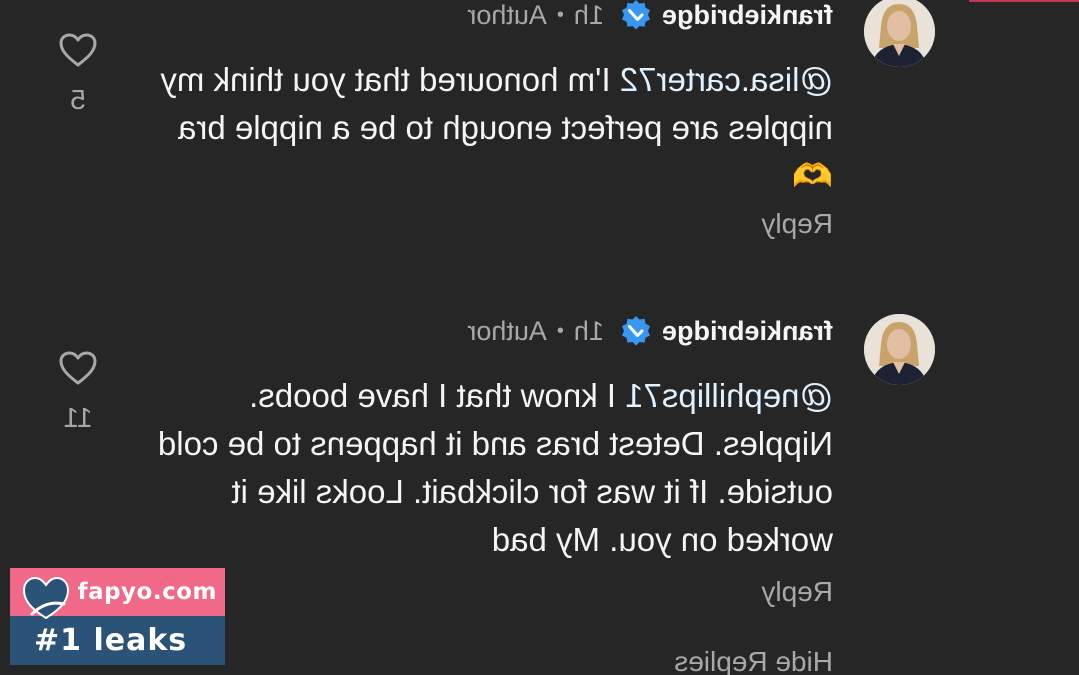 The height and width of the screenshot is (675, 1079). I want to click on reply-button: Reply, so click(797, 592).